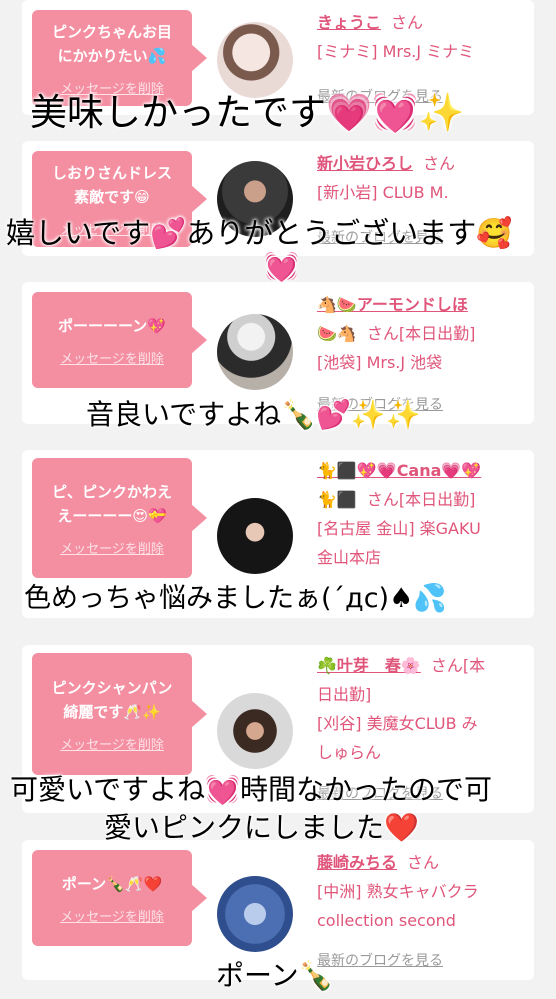 The height and width of the screenshot is (999, 556). Describe the element at coordinates (337, 333) in the screenshot. I see `name-emoji: 🍉🐴` at that location.